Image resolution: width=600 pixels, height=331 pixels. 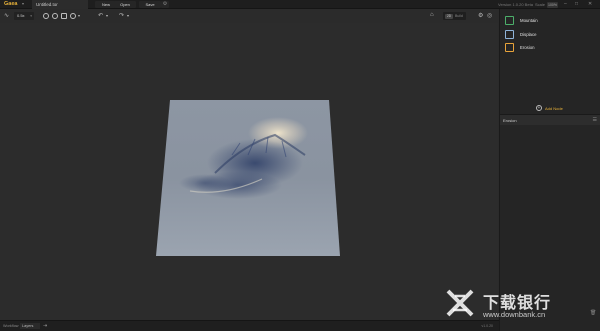 I want to click on brand-logo: Gaea, so click(x=10, y=4).